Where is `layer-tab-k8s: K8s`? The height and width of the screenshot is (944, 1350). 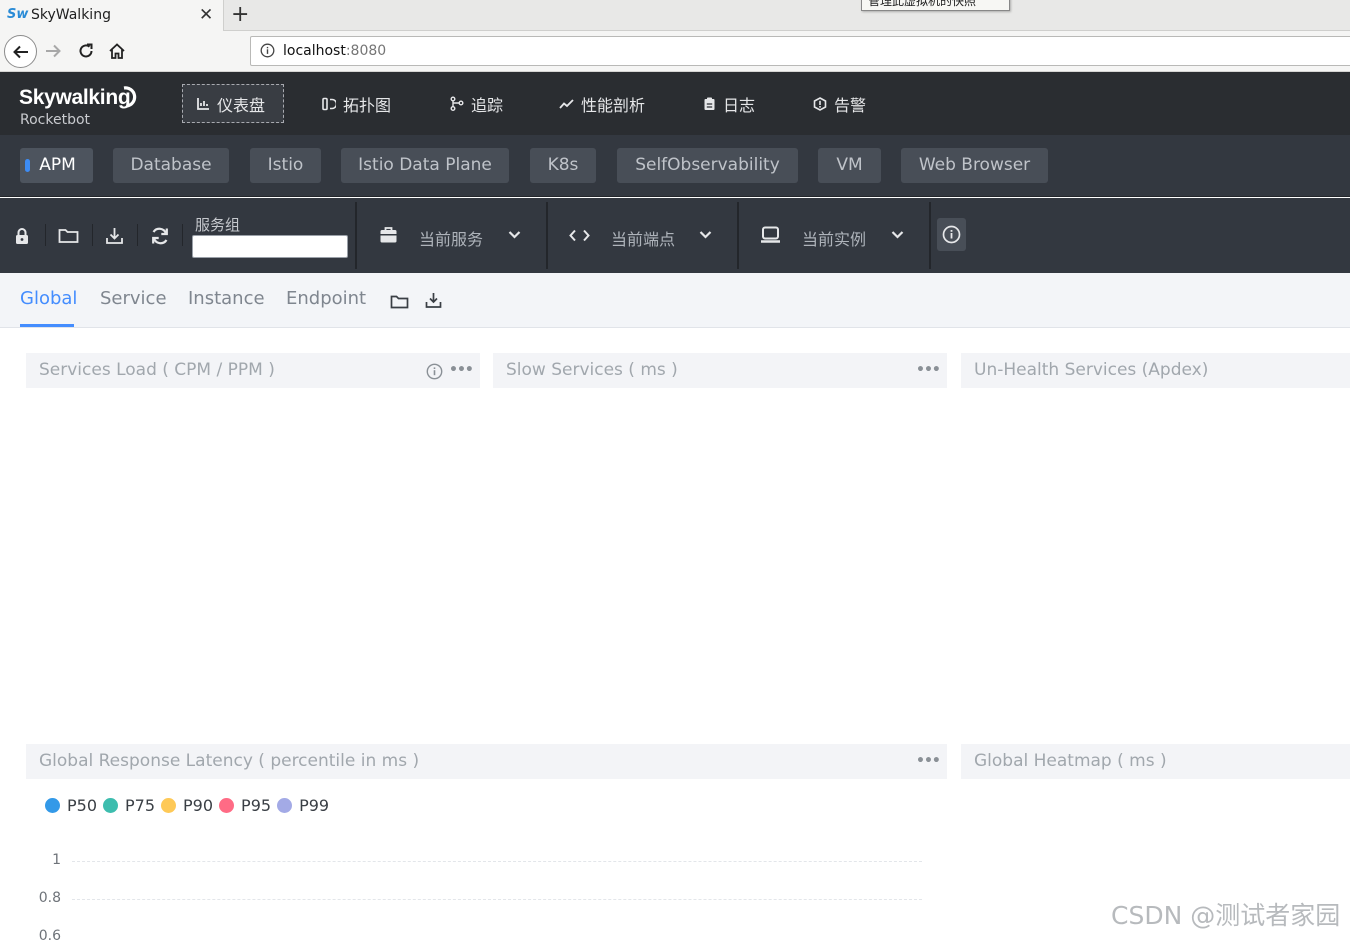 layer-tab-k8s: K8s is located at coordinates (563, 165).